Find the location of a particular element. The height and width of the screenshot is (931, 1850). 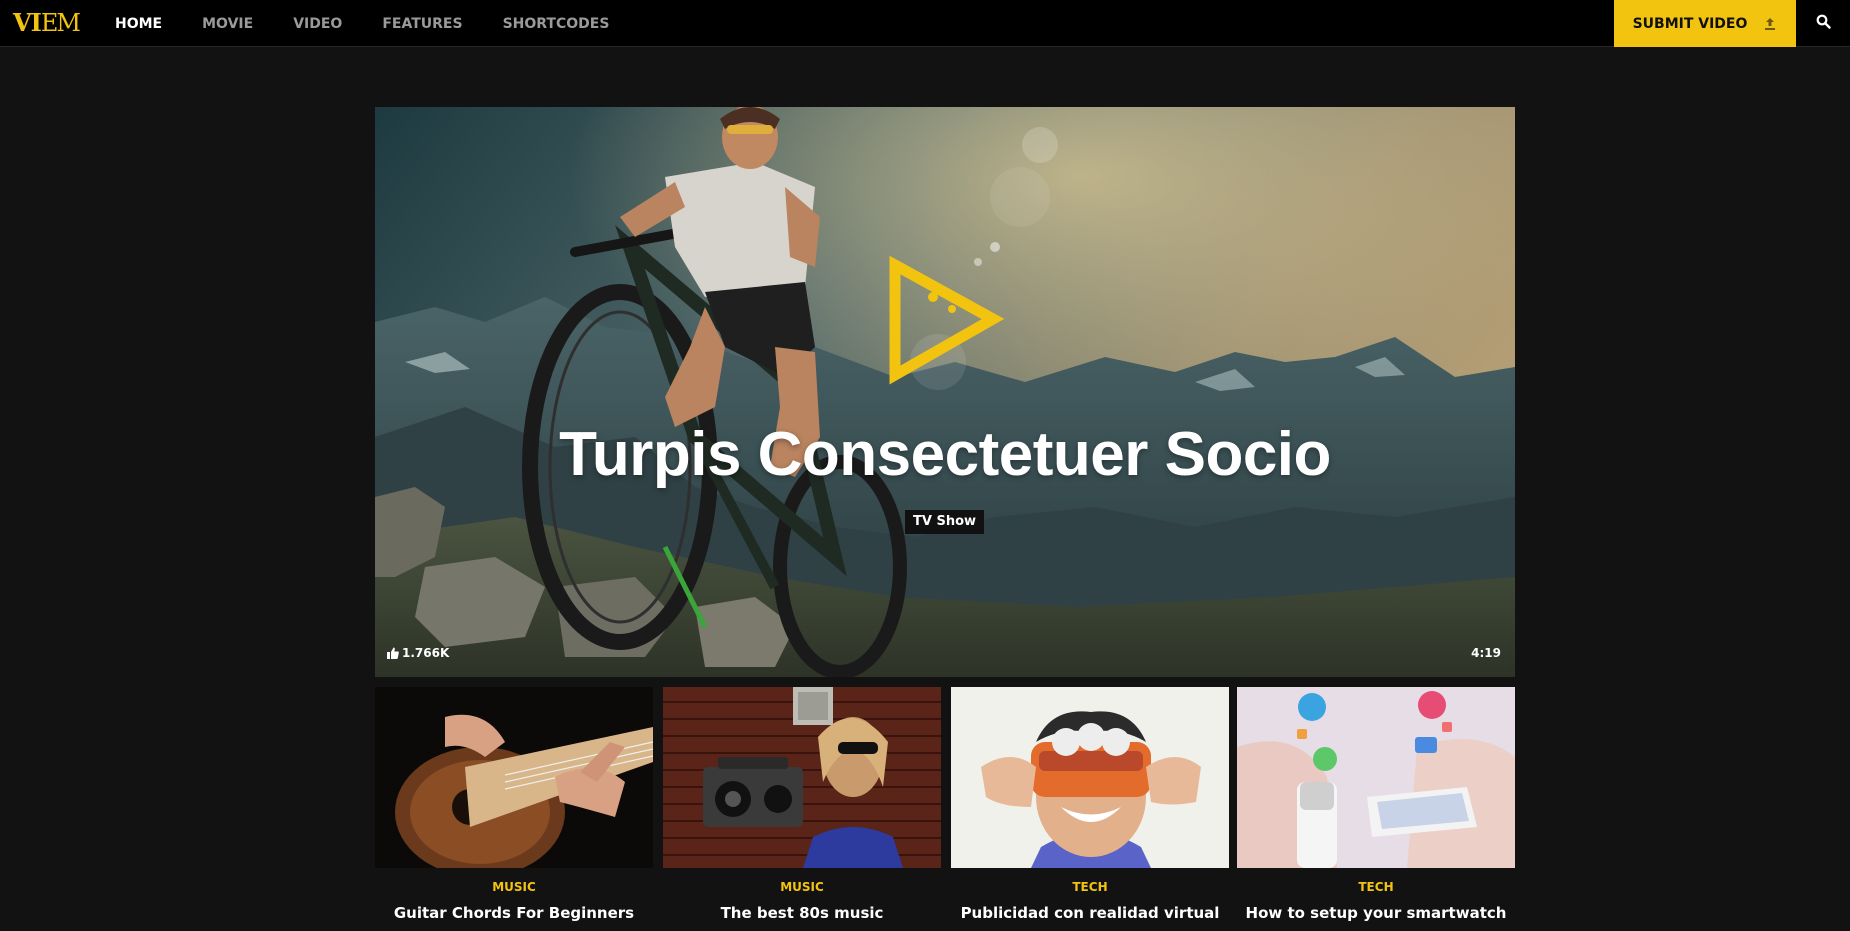

card-title: Guitar Chords For Beginners is located at coordinates (514, 913).